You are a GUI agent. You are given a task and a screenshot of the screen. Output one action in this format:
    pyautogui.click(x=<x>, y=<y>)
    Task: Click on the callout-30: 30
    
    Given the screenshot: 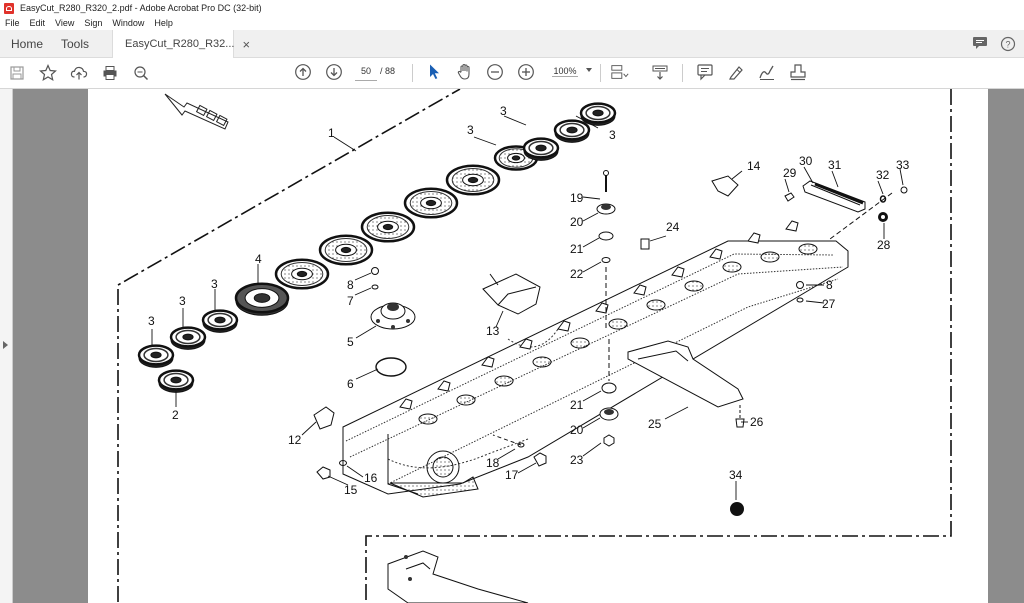 What is the action you would take?
    pyautogui.click(x=806, y=161)
    